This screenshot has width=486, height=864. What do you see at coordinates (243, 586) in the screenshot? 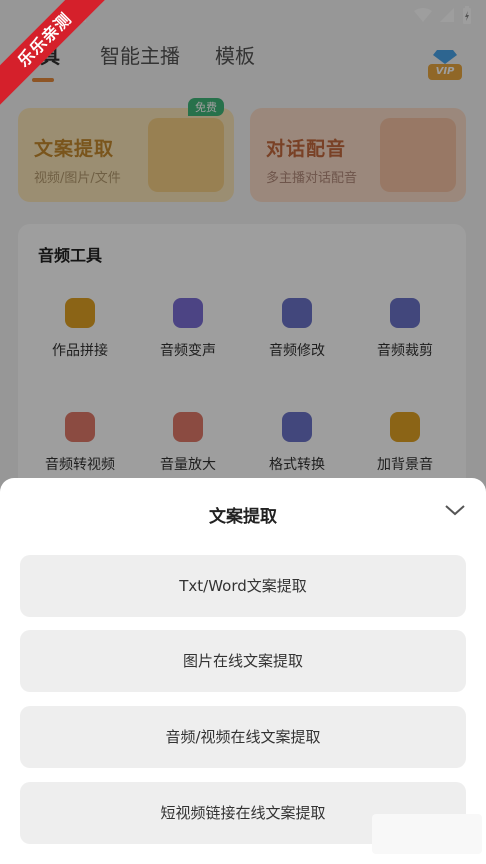
I see `option-txt-word-extract: Txt/Word文案提取` at bounding box center [243, 586].